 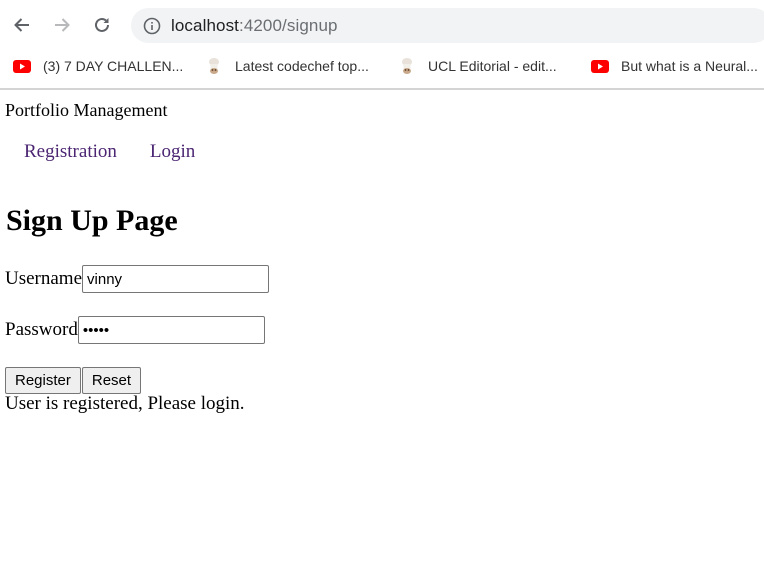 I want to click on reload-button, so click(x=102, y=25).